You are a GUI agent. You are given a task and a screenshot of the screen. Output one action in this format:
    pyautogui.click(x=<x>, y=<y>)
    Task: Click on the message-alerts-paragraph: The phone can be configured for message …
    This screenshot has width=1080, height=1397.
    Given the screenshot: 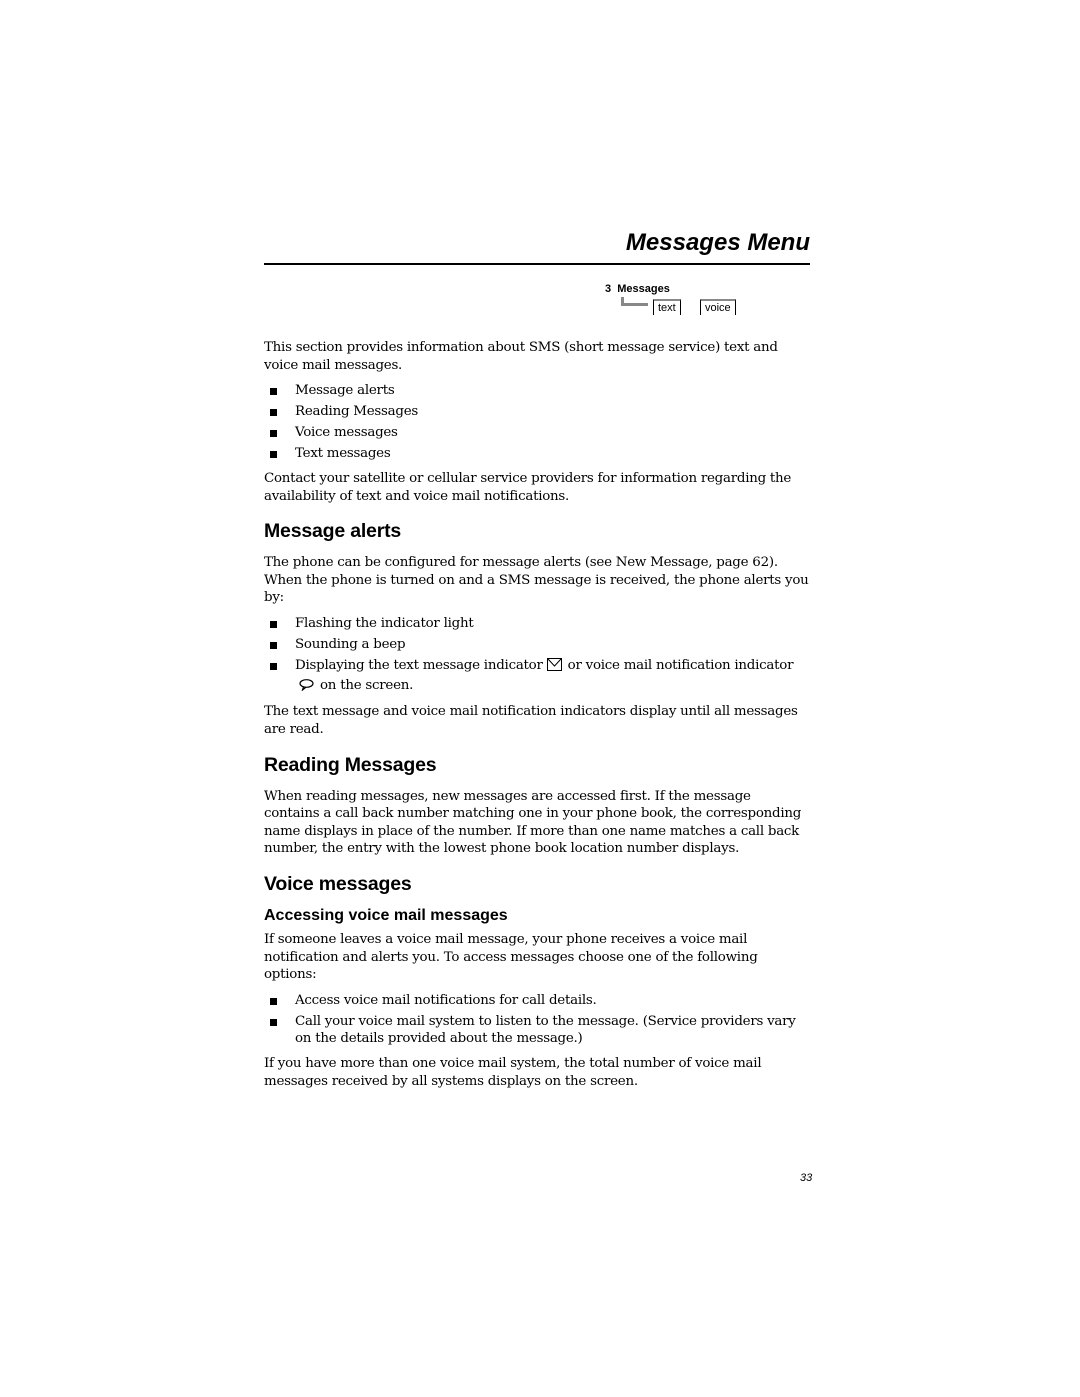 What is the action you would take?
    pyautogui.click(x=536, y=580)
    